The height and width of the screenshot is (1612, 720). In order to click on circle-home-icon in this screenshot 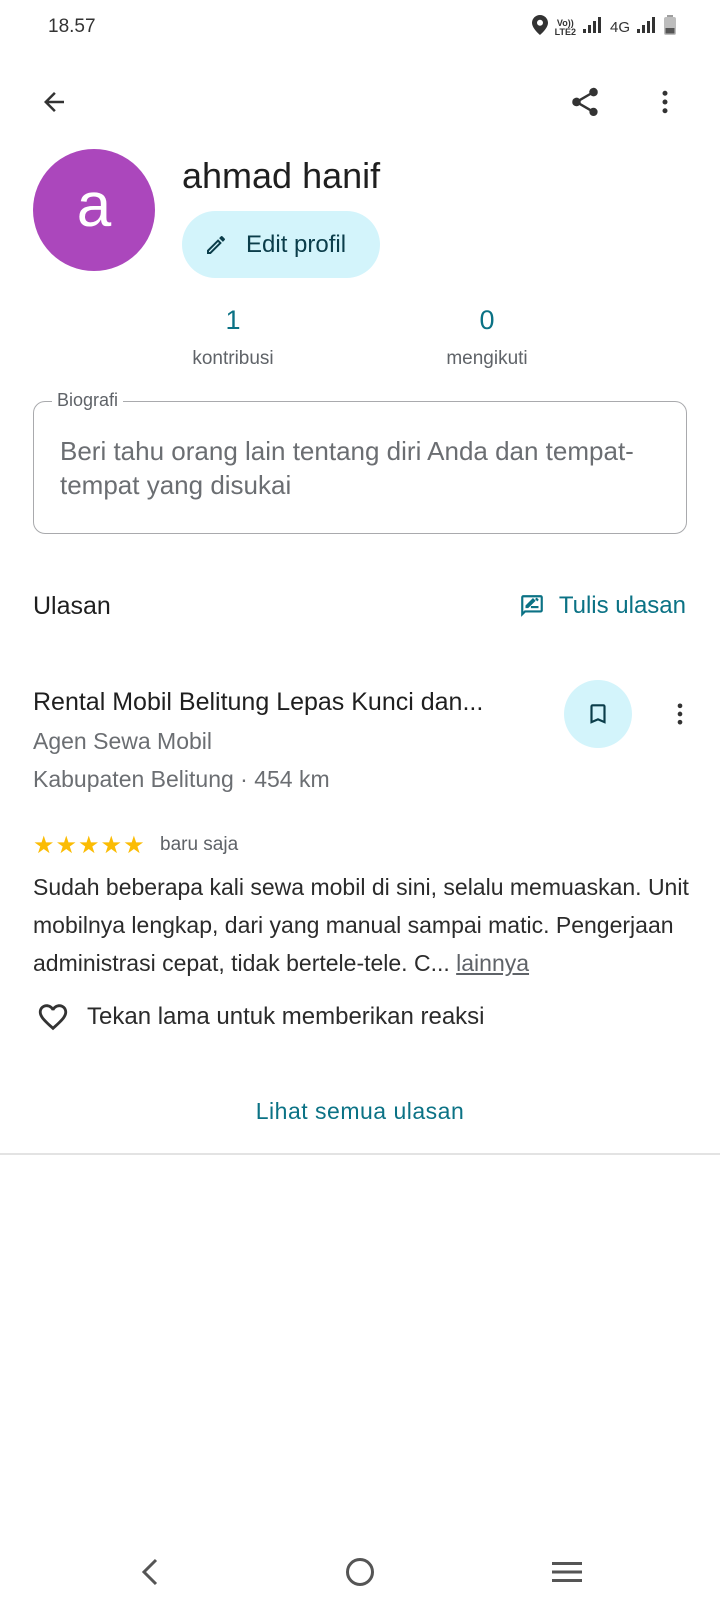, I will do `click(360, 1572)`.